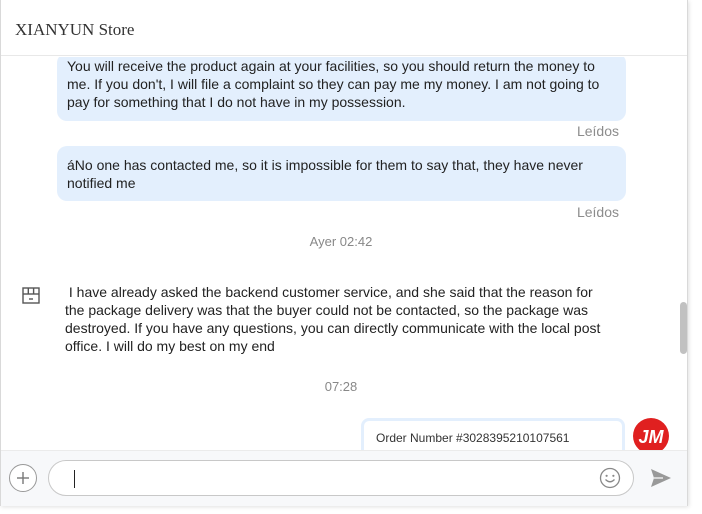 The image size is (702, 514). I want to click on text-cursor, so click(74, 479).